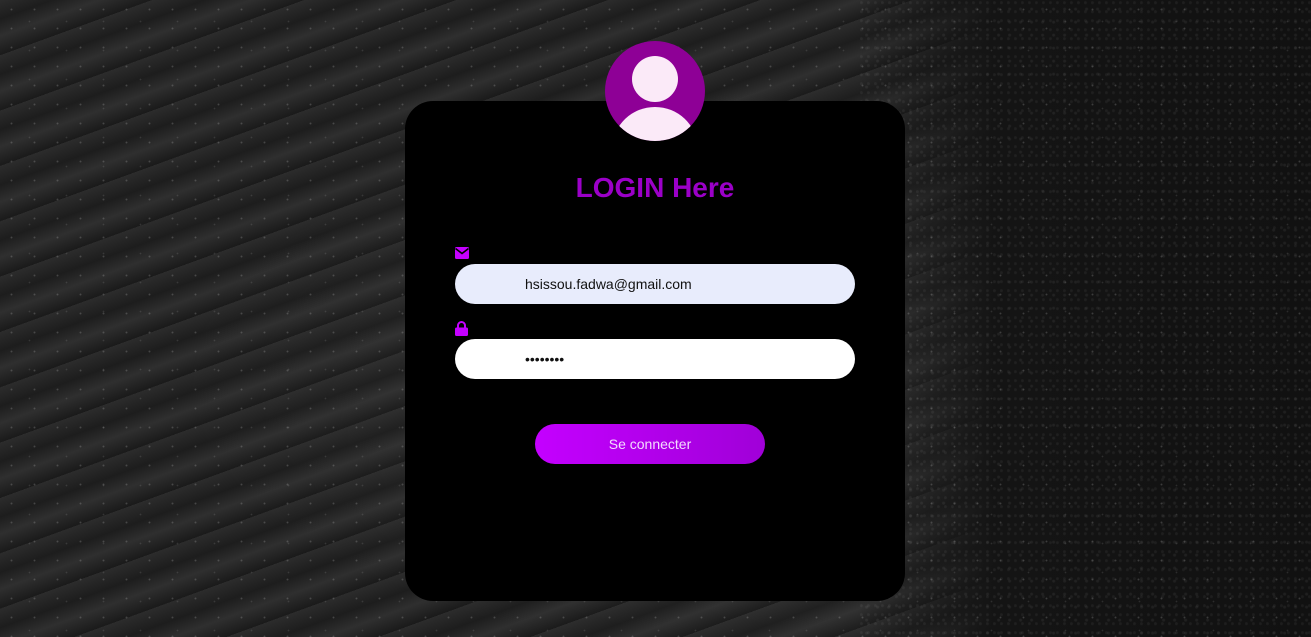  Describe the element at coordinates (655, 359) in the screenshot. I see `password-field` at that location.